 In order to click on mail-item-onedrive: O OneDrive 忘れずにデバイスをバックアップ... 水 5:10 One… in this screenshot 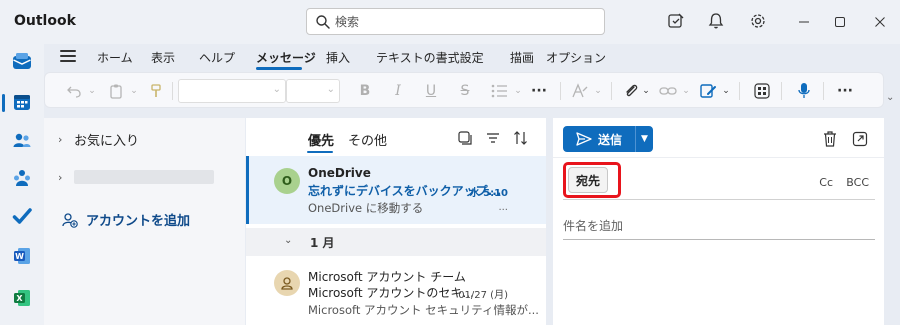, I will do `click(396, 190)`.